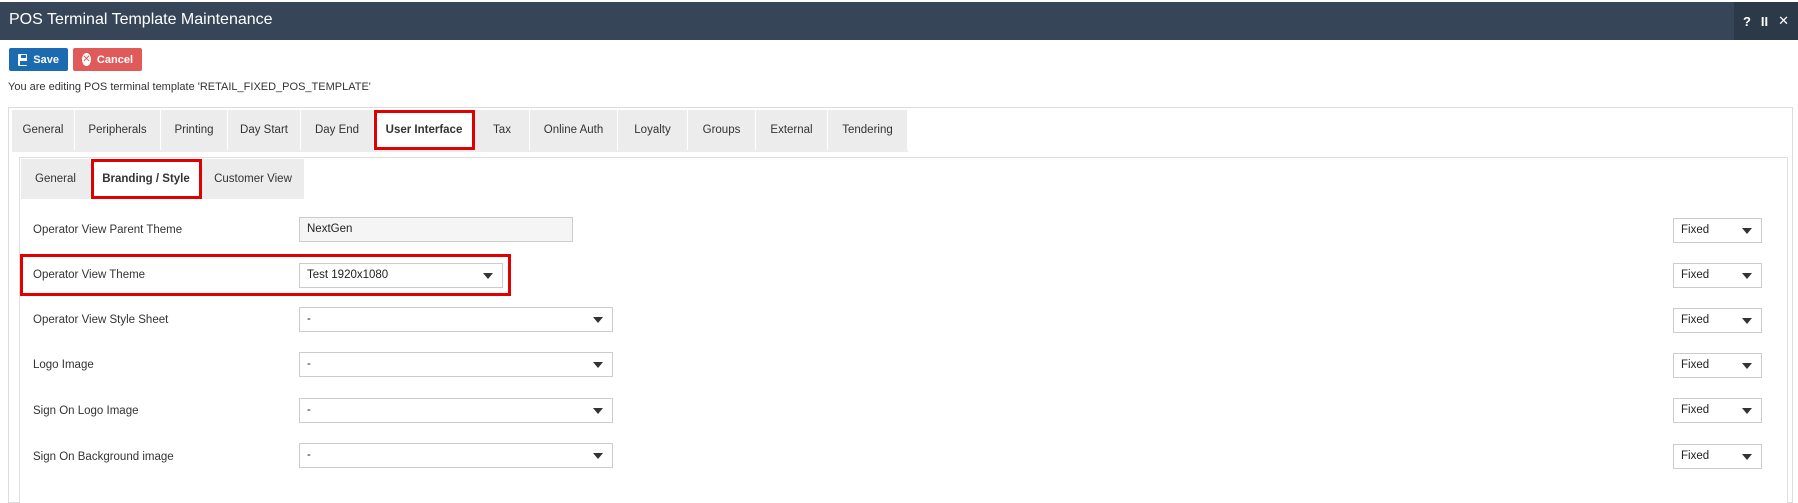 The image size is (1798, 503). I want to click on pause-icon: II, so click(1764, 21).